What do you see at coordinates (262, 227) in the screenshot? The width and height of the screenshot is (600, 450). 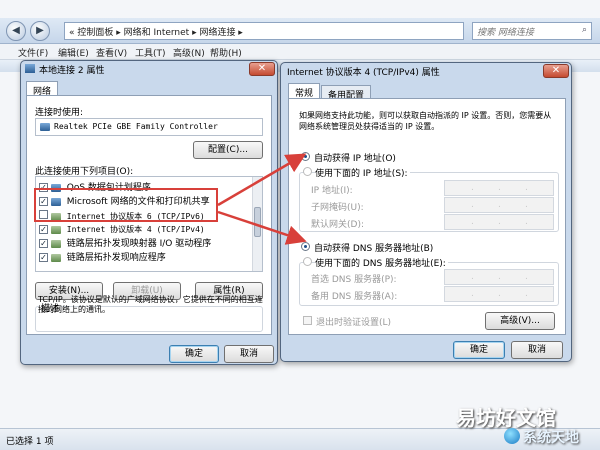 I see `arrow-to-auto-dns` at bounding box center [262, 227].